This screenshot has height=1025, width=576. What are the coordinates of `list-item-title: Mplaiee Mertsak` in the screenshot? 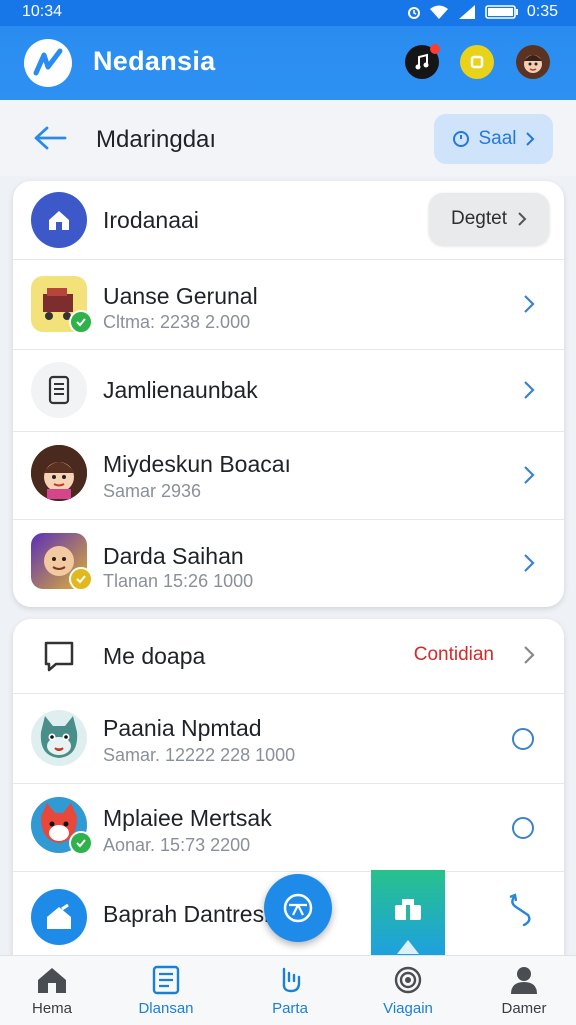 It's located at (187, 818).